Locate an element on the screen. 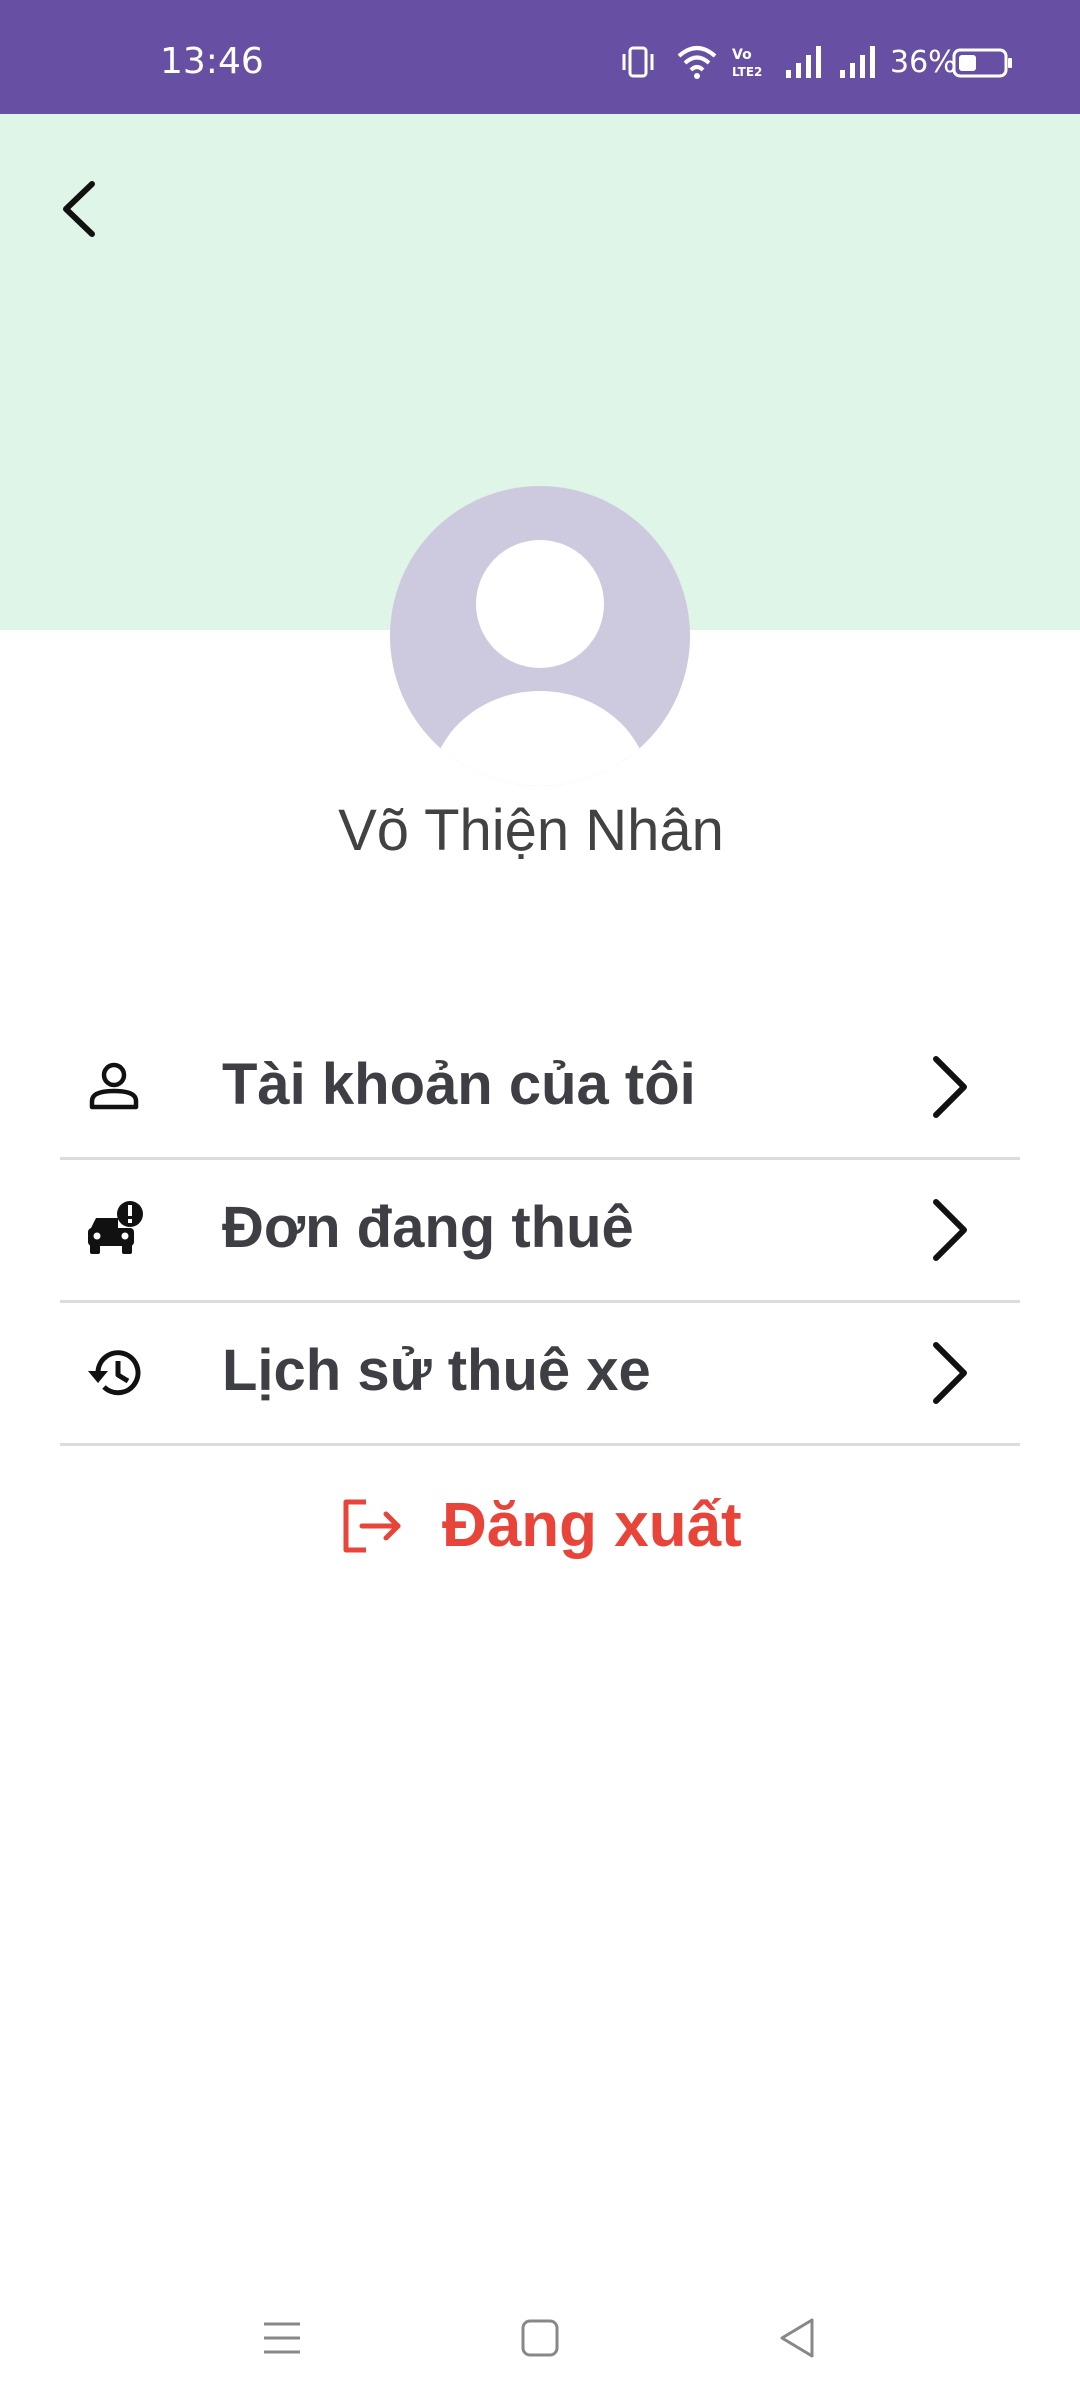 This screenshot has height=2400, width=1080. user-name: Võ Thiện Nhân is located at coordinates (531, 830).